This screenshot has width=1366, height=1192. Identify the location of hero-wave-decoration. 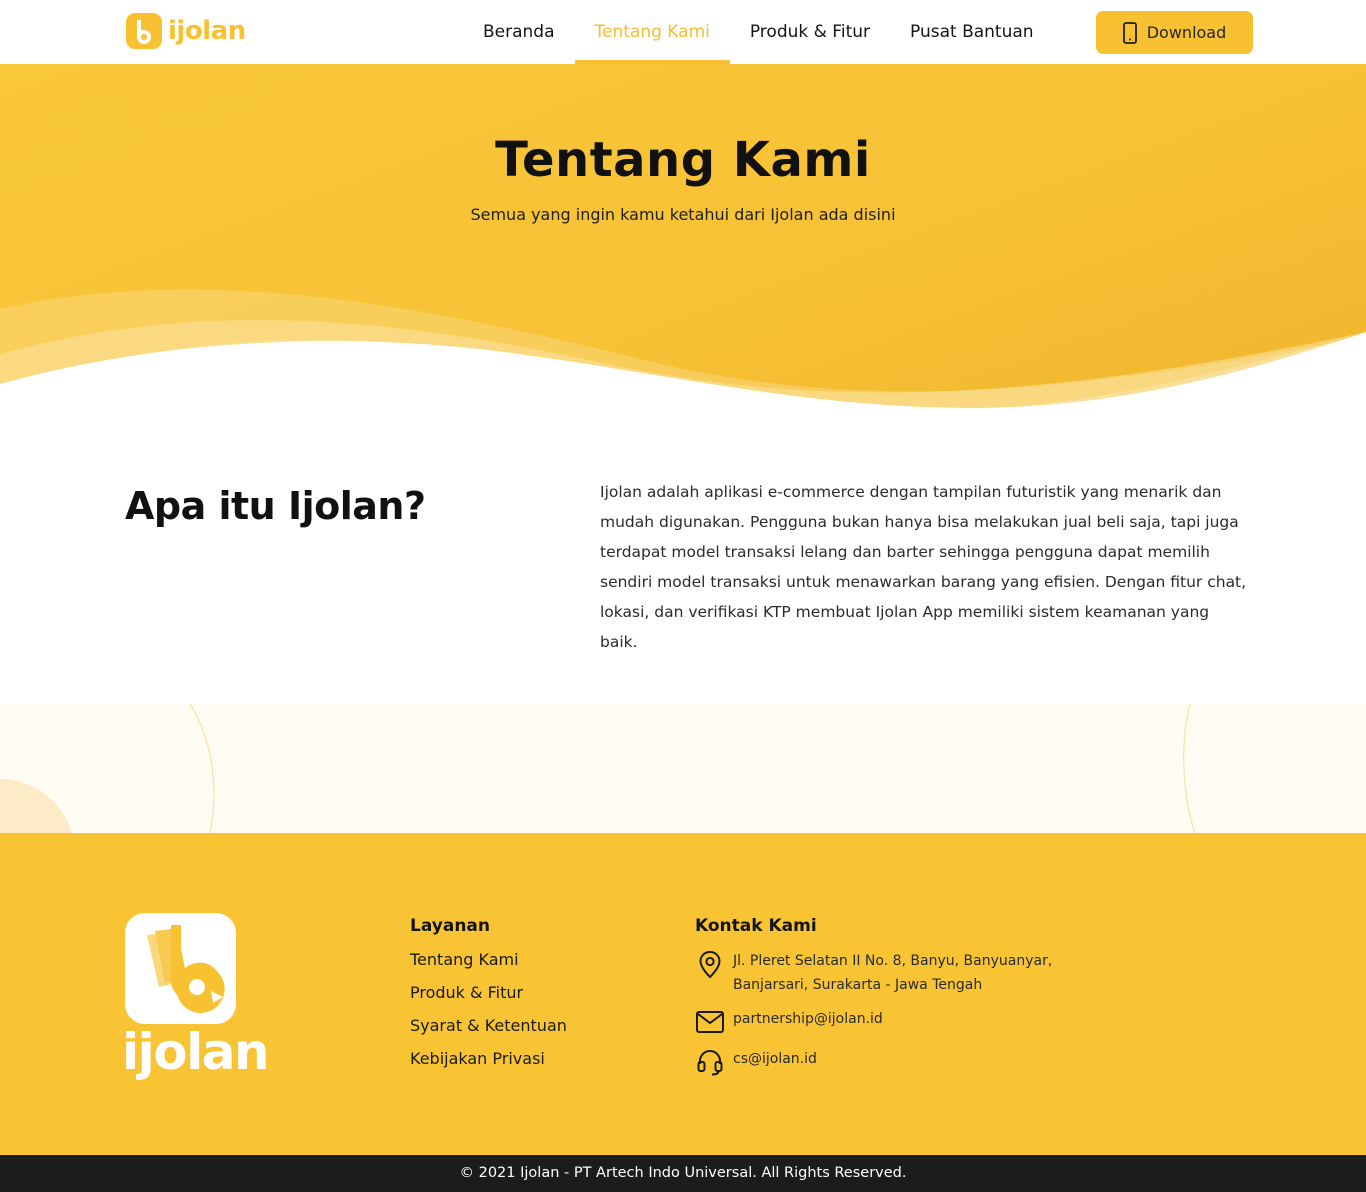
(683, 366).